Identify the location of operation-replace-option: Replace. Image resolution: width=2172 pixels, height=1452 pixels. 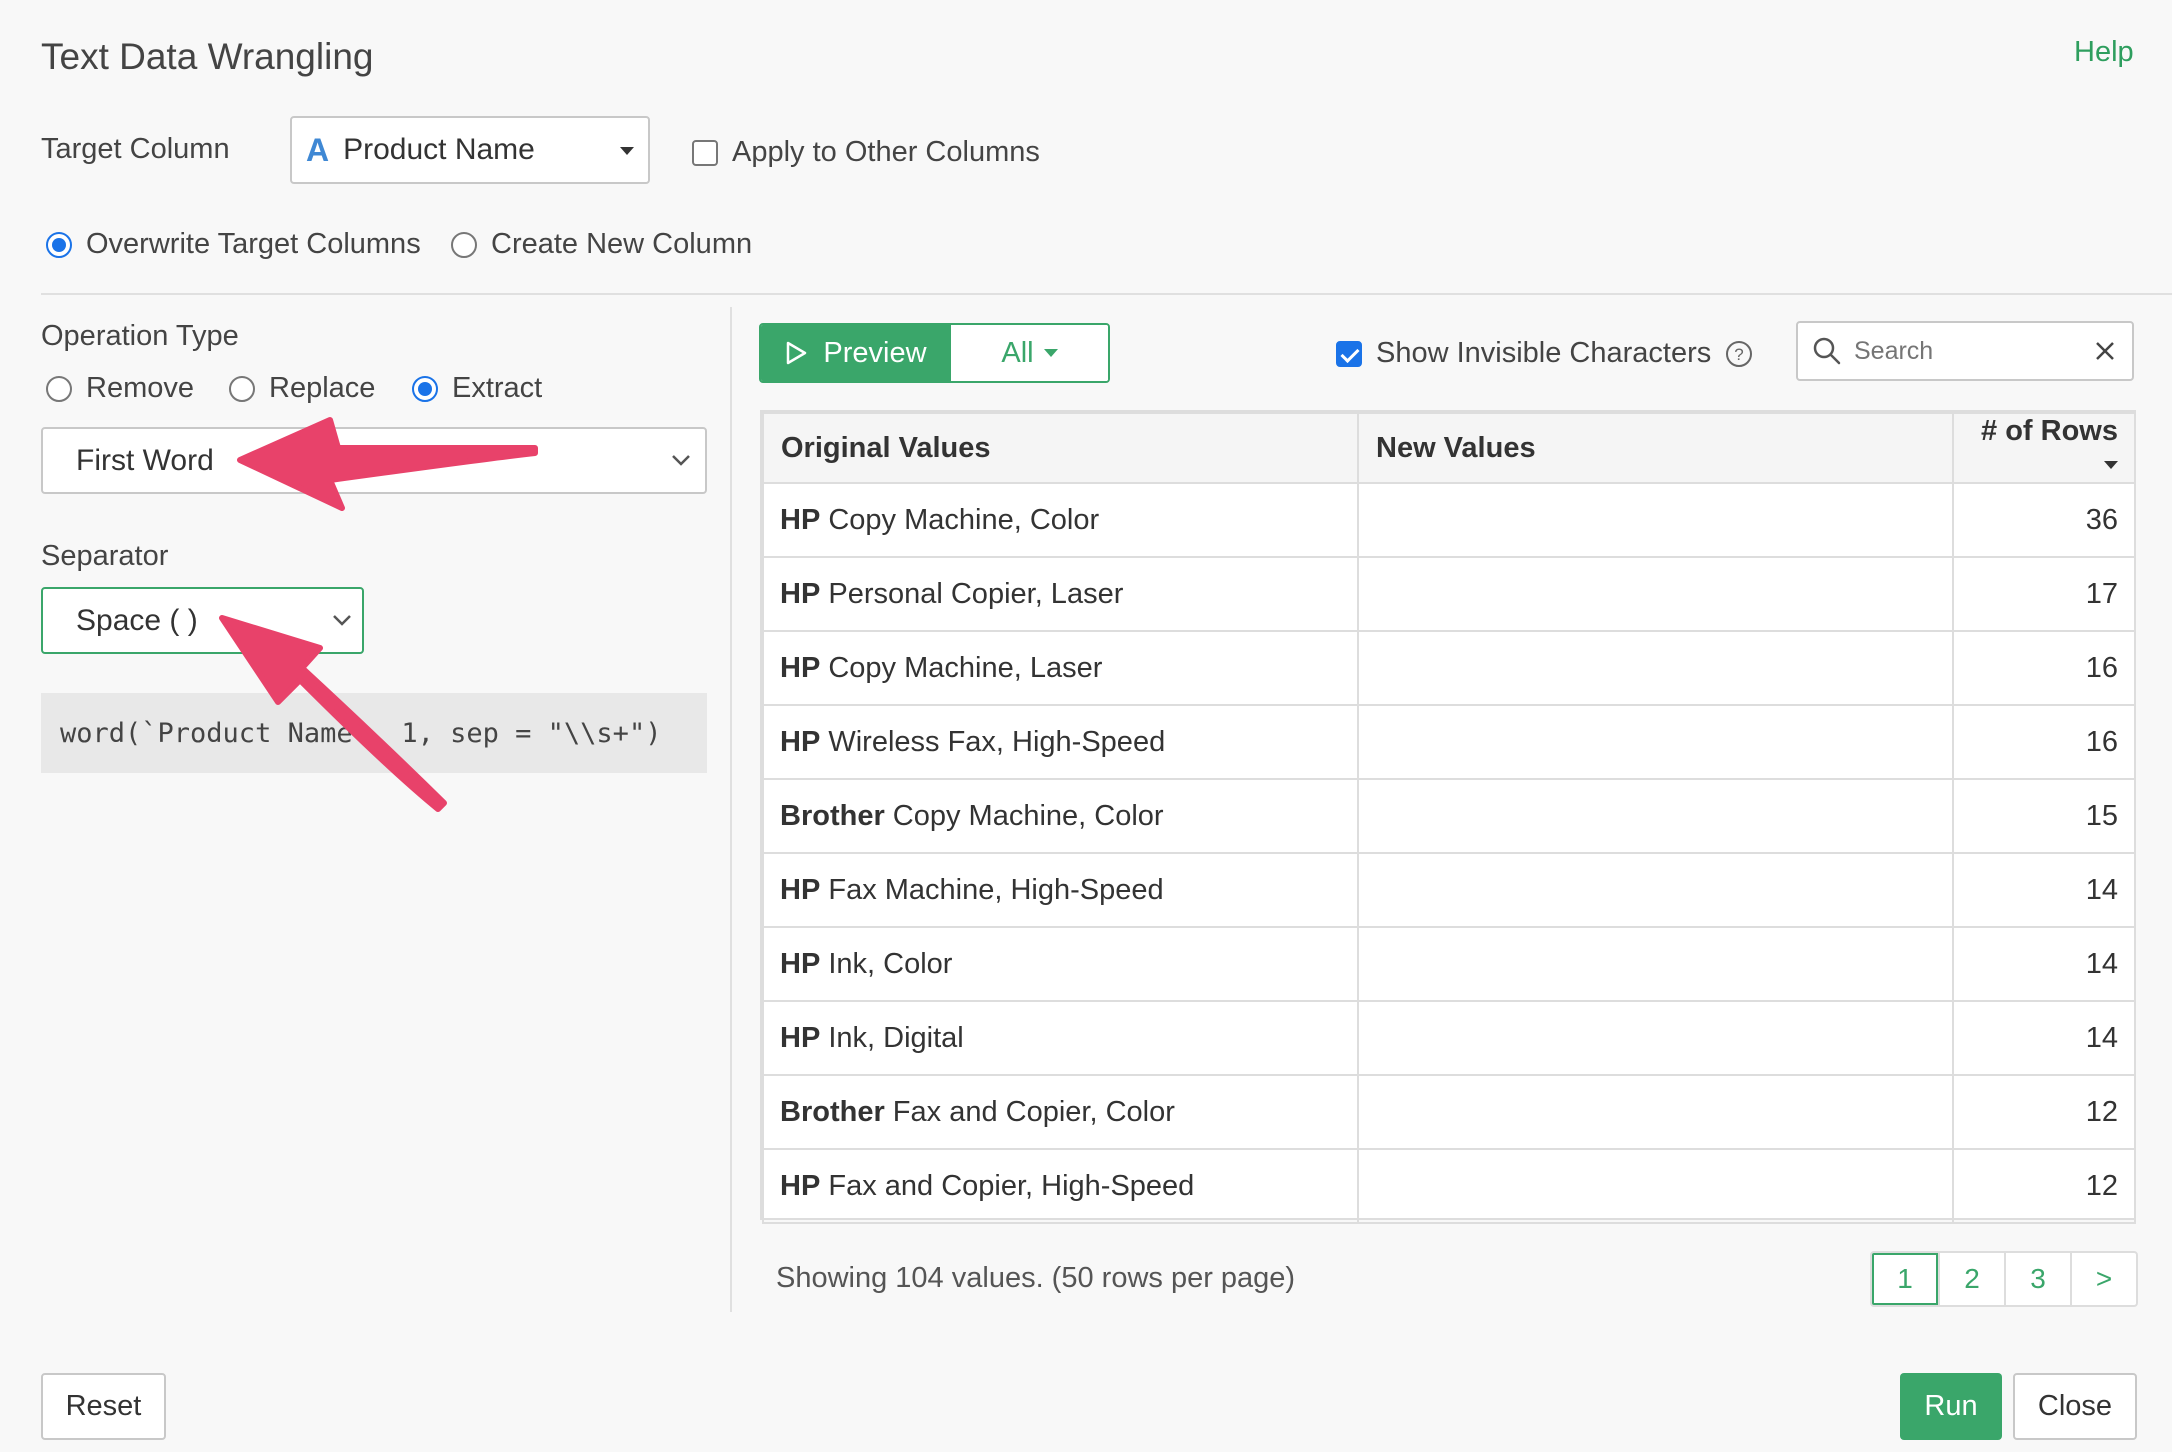
(302, 388).